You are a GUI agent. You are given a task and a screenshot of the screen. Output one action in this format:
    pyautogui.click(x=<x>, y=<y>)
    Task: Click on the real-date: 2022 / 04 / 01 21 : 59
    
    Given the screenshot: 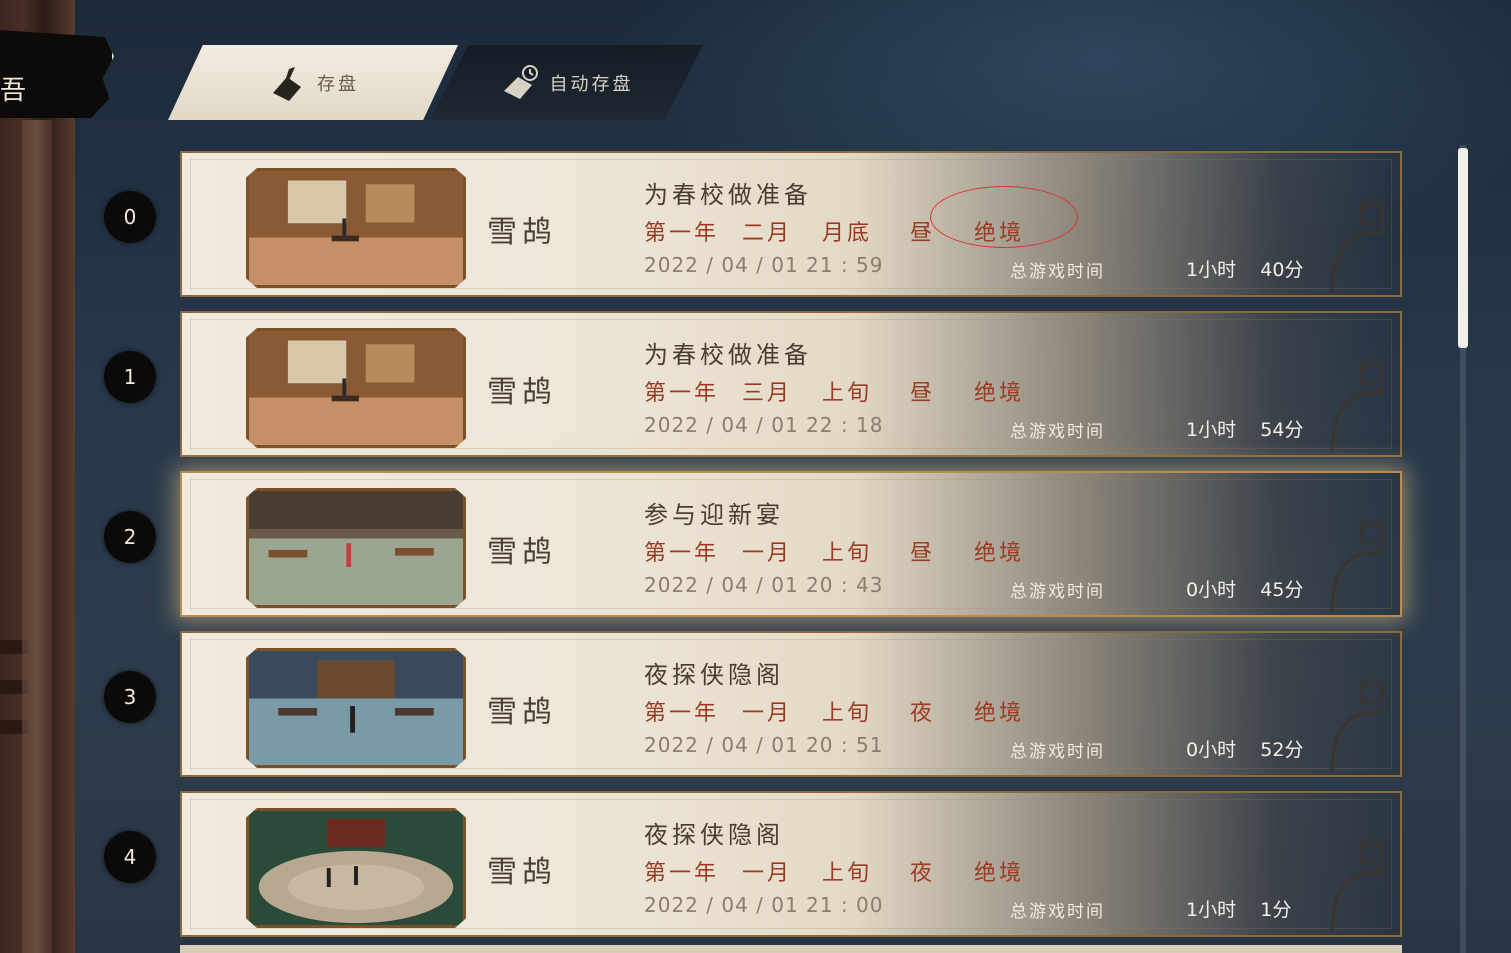 What is the action you would take?
    pyautogui.click(x=764, y=265)
    